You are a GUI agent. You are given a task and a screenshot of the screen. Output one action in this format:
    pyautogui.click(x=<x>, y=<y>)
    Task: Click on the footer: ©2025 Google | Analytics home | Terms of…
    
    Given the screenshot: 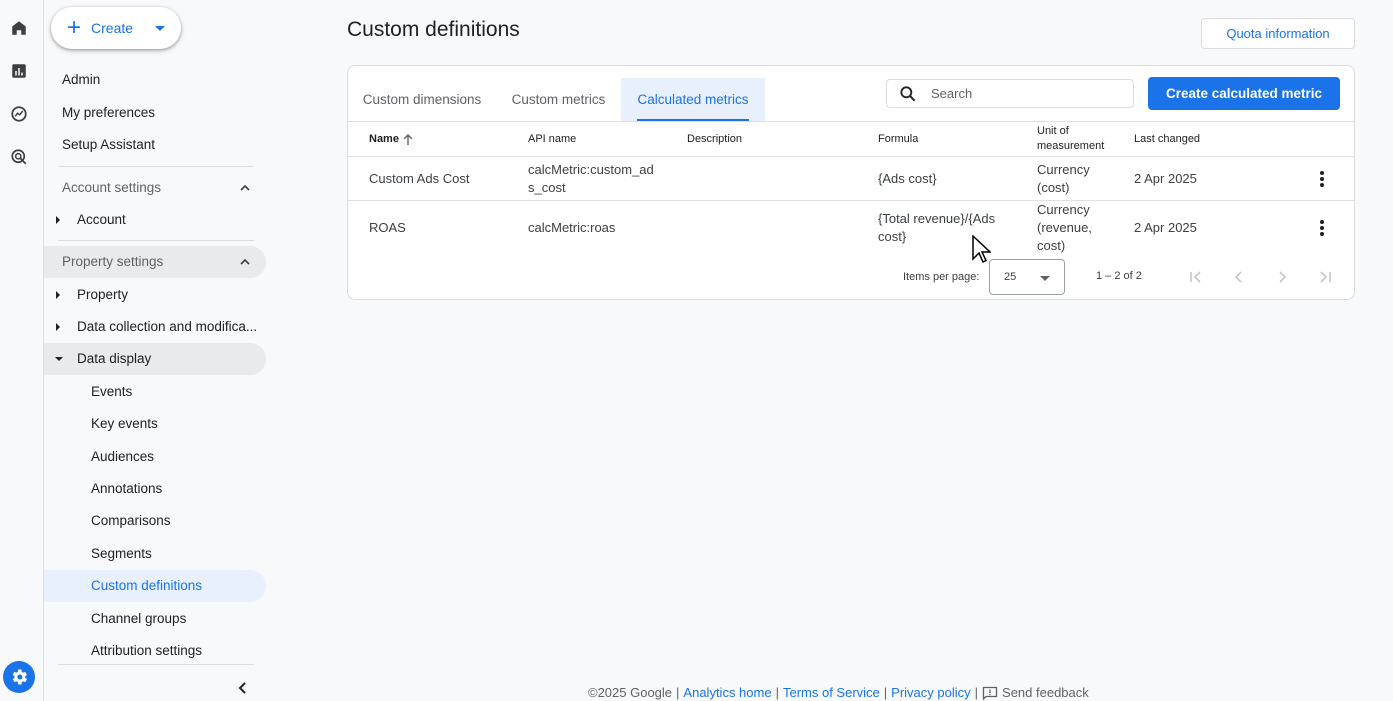 What is the action you would take?
    pyautogui.click(x=838, y=692)
    